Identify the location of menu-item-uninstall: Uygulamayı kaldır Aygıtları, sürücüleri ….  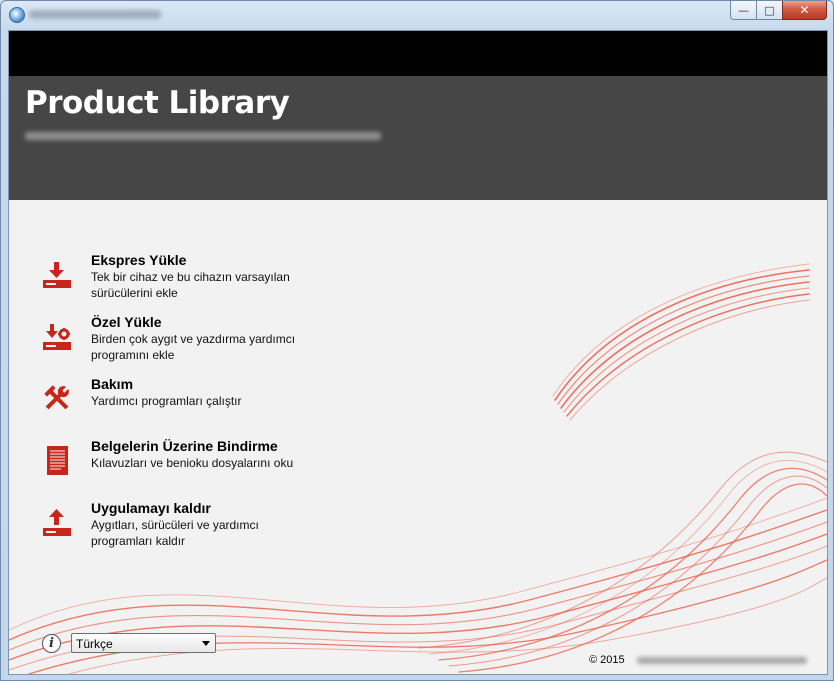
(198, 528).